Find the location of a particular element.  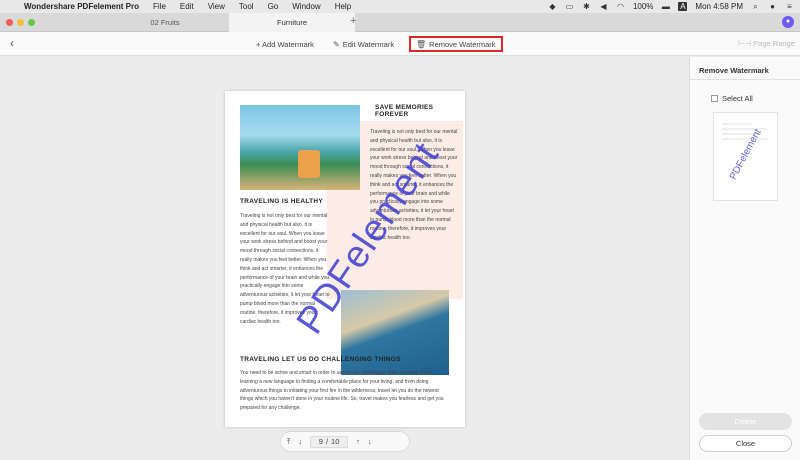

apple-menu-icon is located at coordinates (11, 7).